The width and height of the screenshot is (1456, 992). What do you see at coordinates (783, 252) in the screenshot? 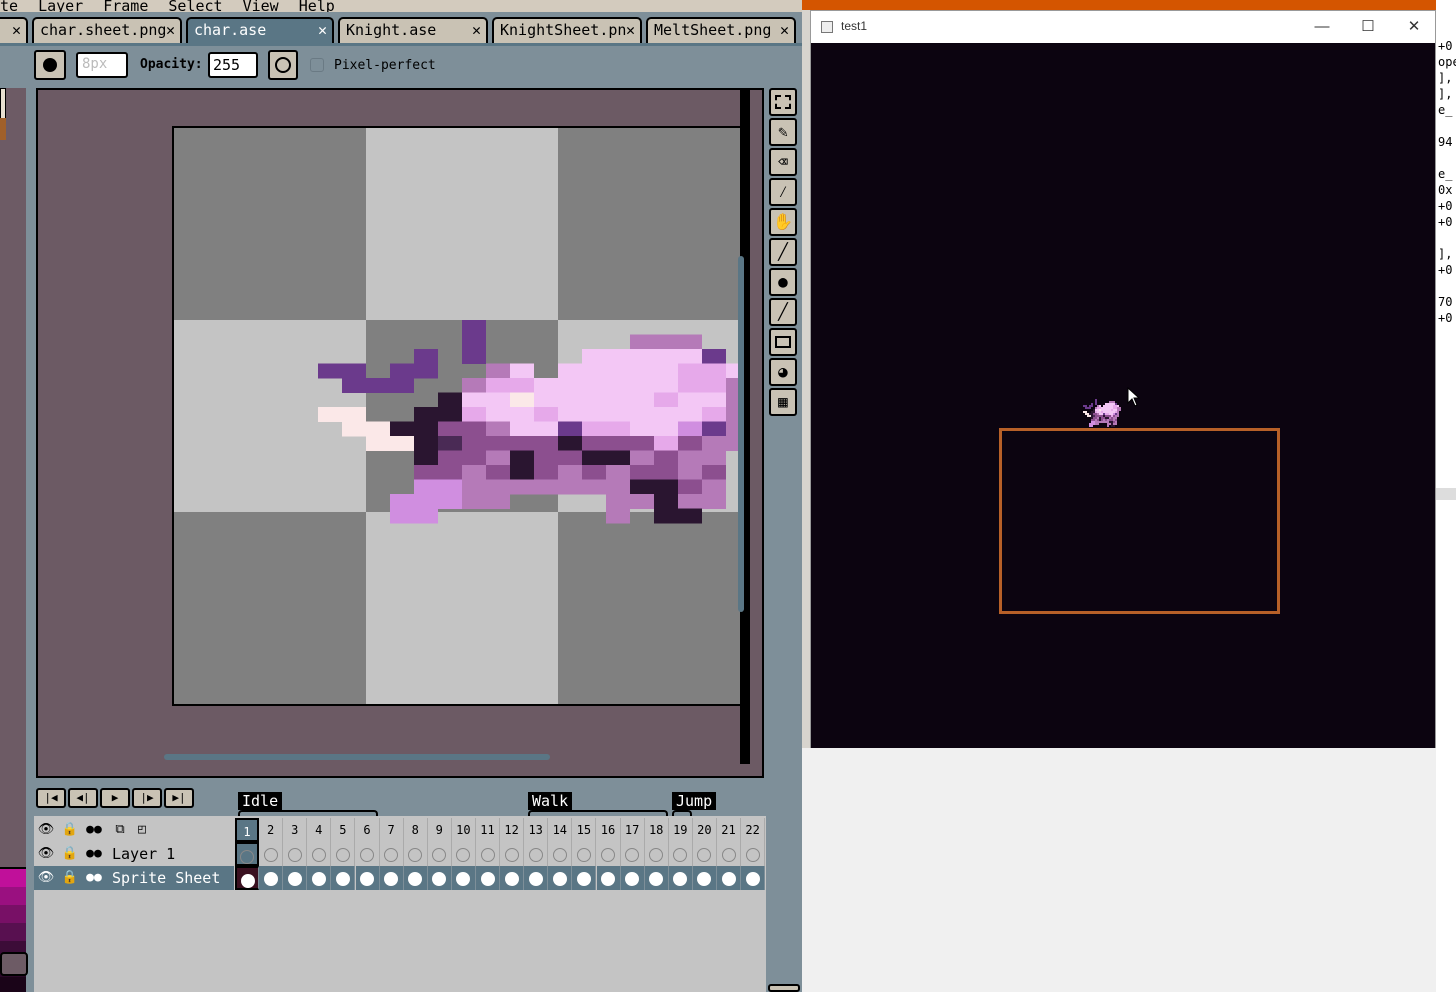
I see `brush-tool-button: ╱` at bounding box center [783, 252].